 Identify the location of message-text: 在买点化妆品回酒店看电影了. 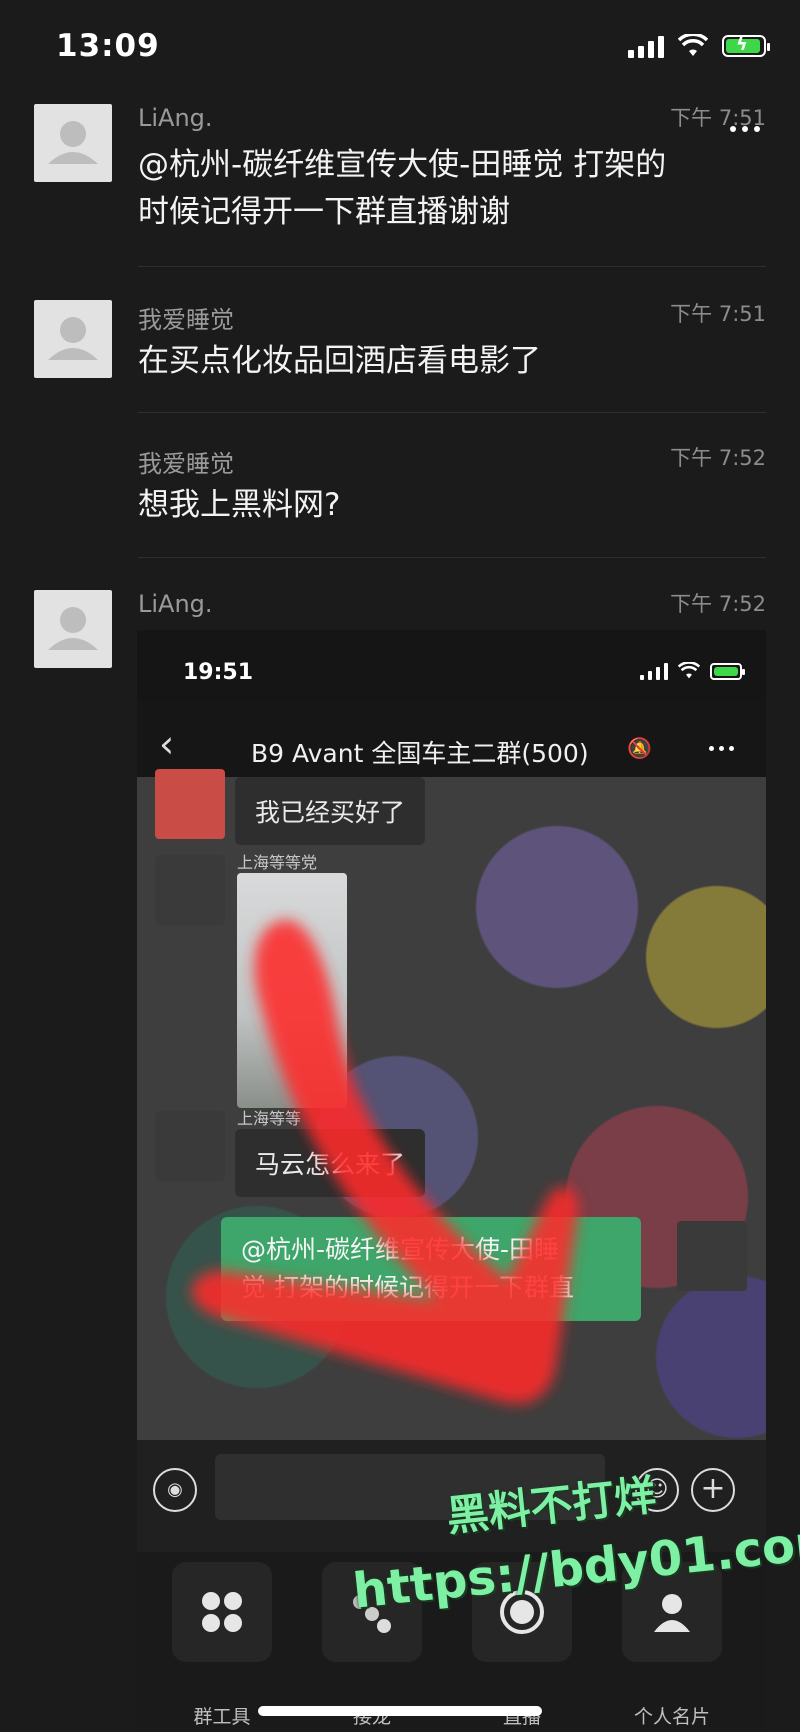
(339, 361).